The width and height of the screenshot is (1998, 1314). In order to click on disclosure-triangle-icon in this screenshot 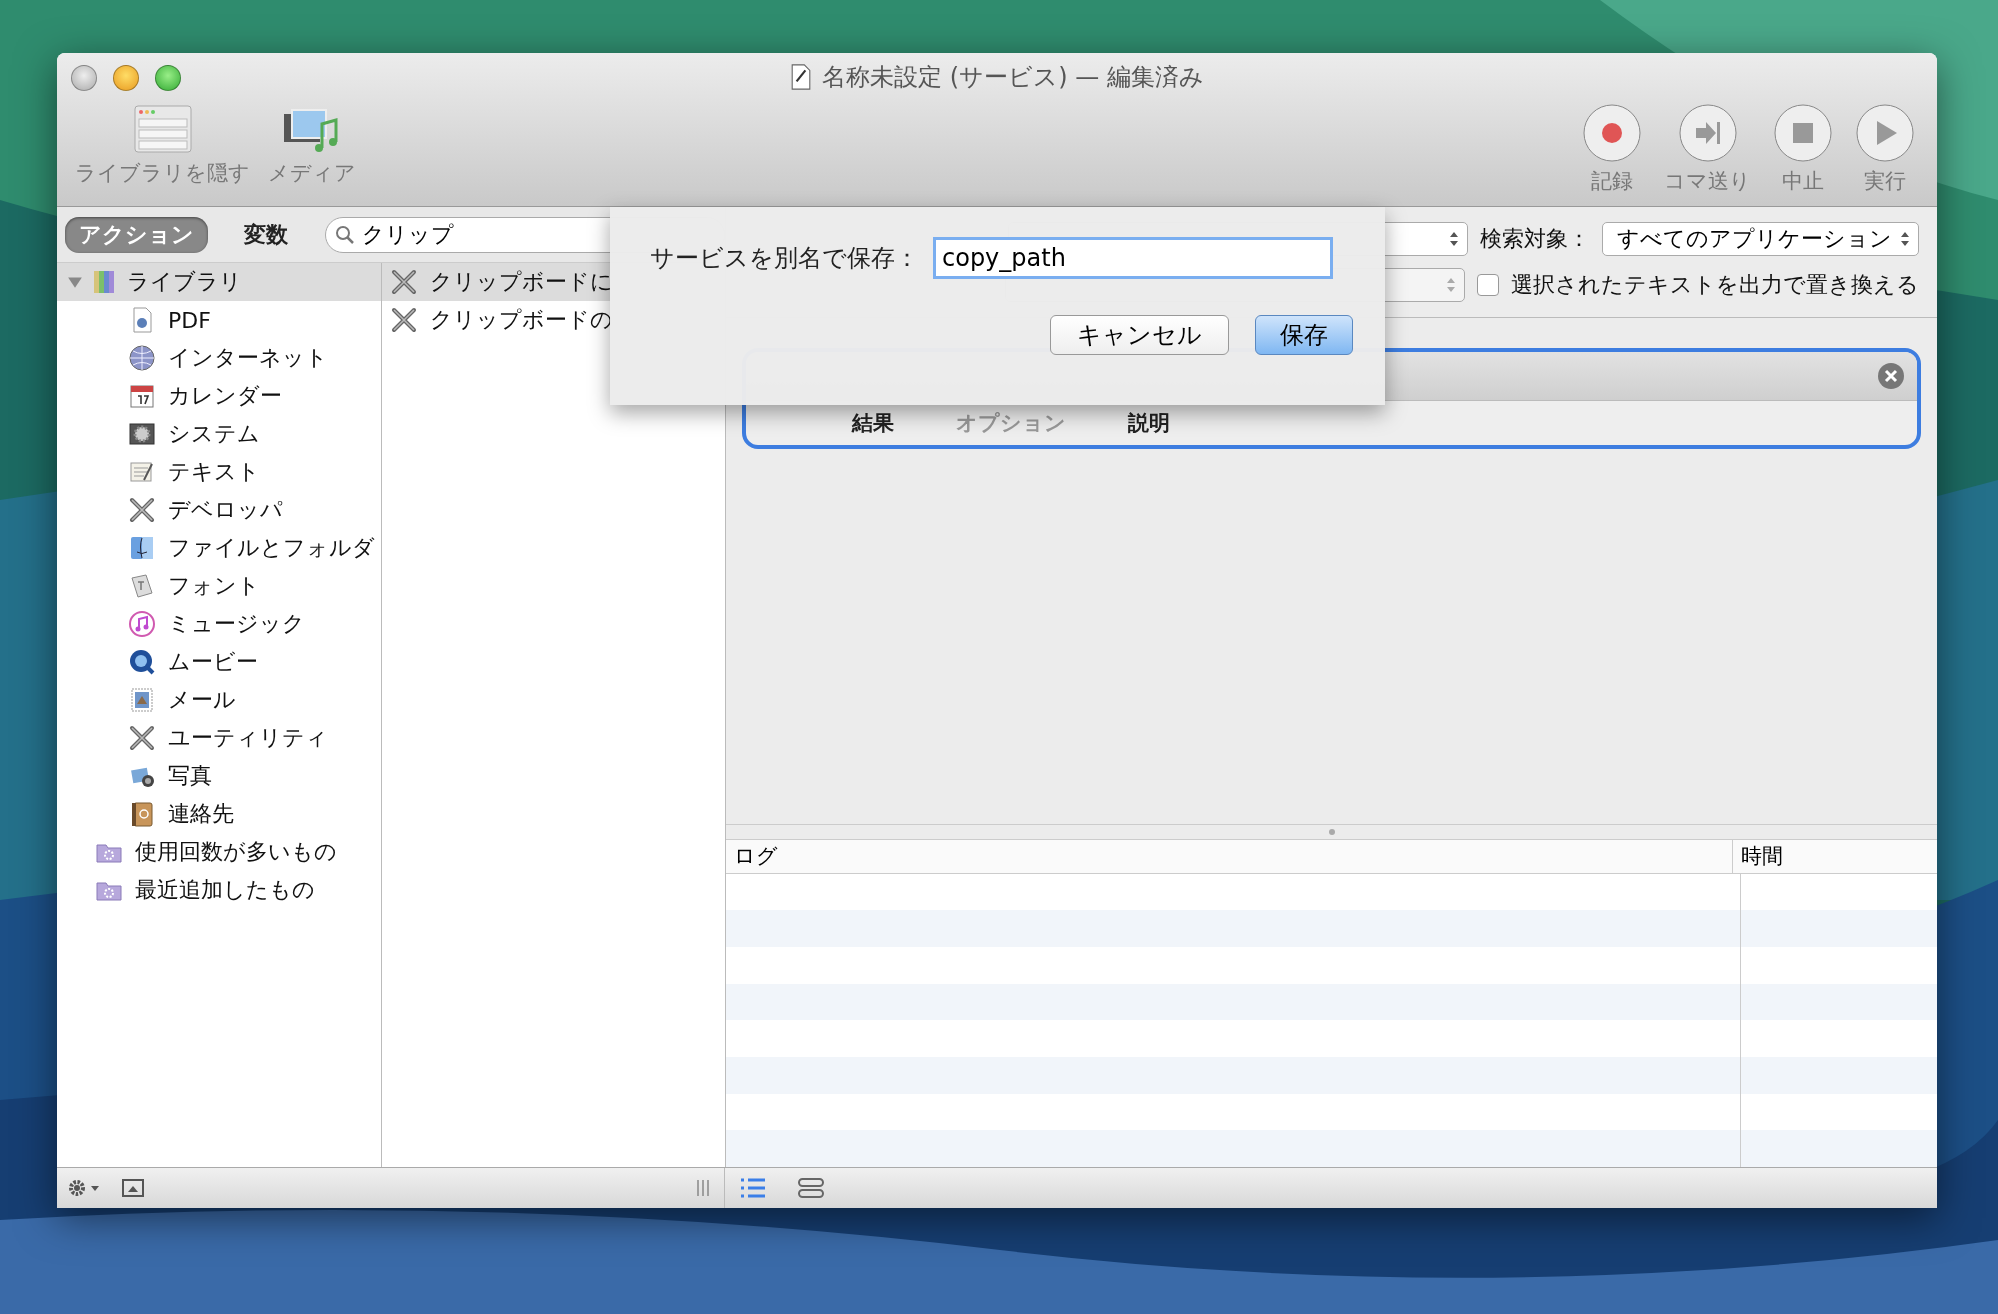, I will do `click(75, 282)`.